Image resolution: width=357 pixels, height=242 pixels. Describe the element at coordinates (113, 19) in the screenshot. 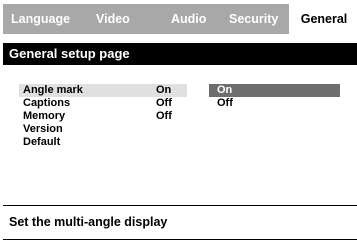

I see `tab-video: Video` at that location.